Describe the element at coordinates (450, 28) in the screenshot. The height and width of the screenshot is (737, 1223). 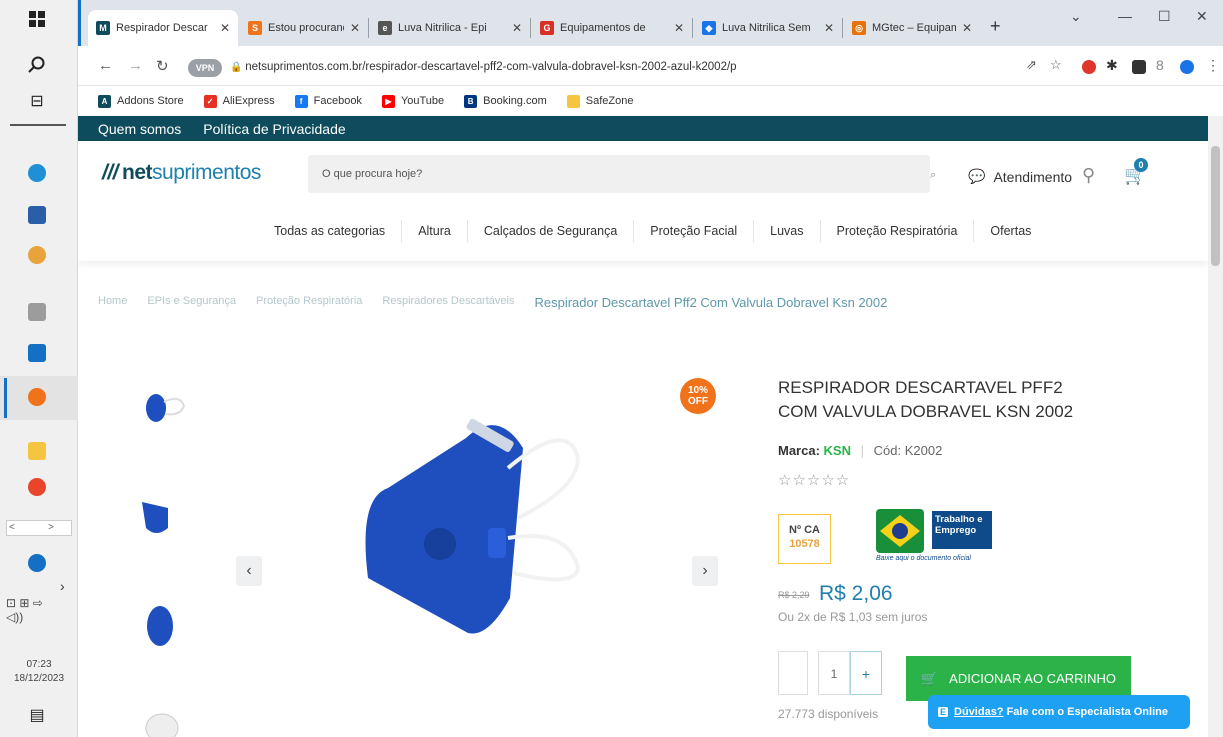
I see `tab-luva-nitrilica-epi: e Luva Nitrilica - Epi ✕` at that location.